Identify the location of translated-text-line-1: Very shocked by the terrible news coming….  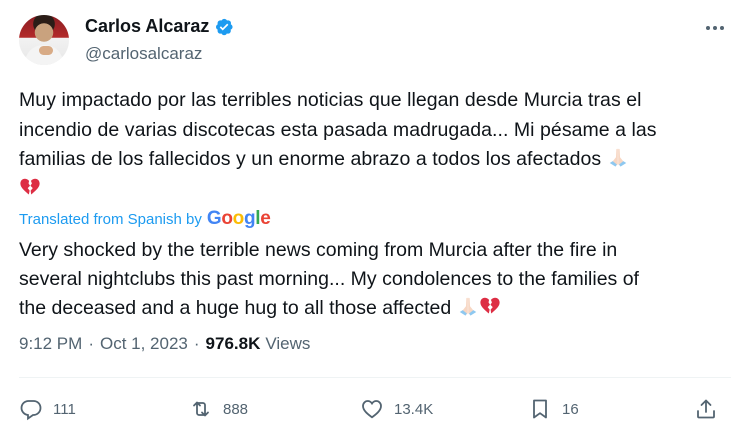
(318, 250).